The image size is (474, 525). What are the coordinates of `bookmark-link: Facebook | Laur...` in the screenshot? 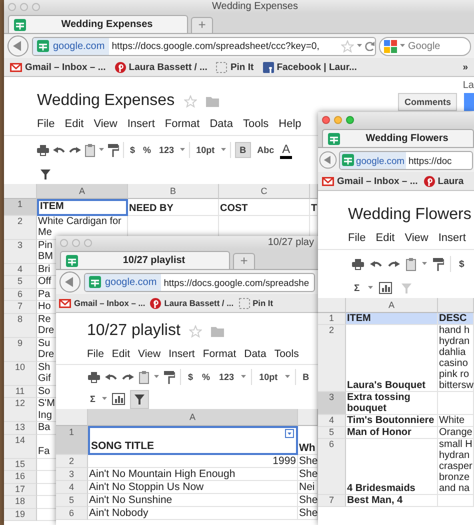 It's located at (309, 67).